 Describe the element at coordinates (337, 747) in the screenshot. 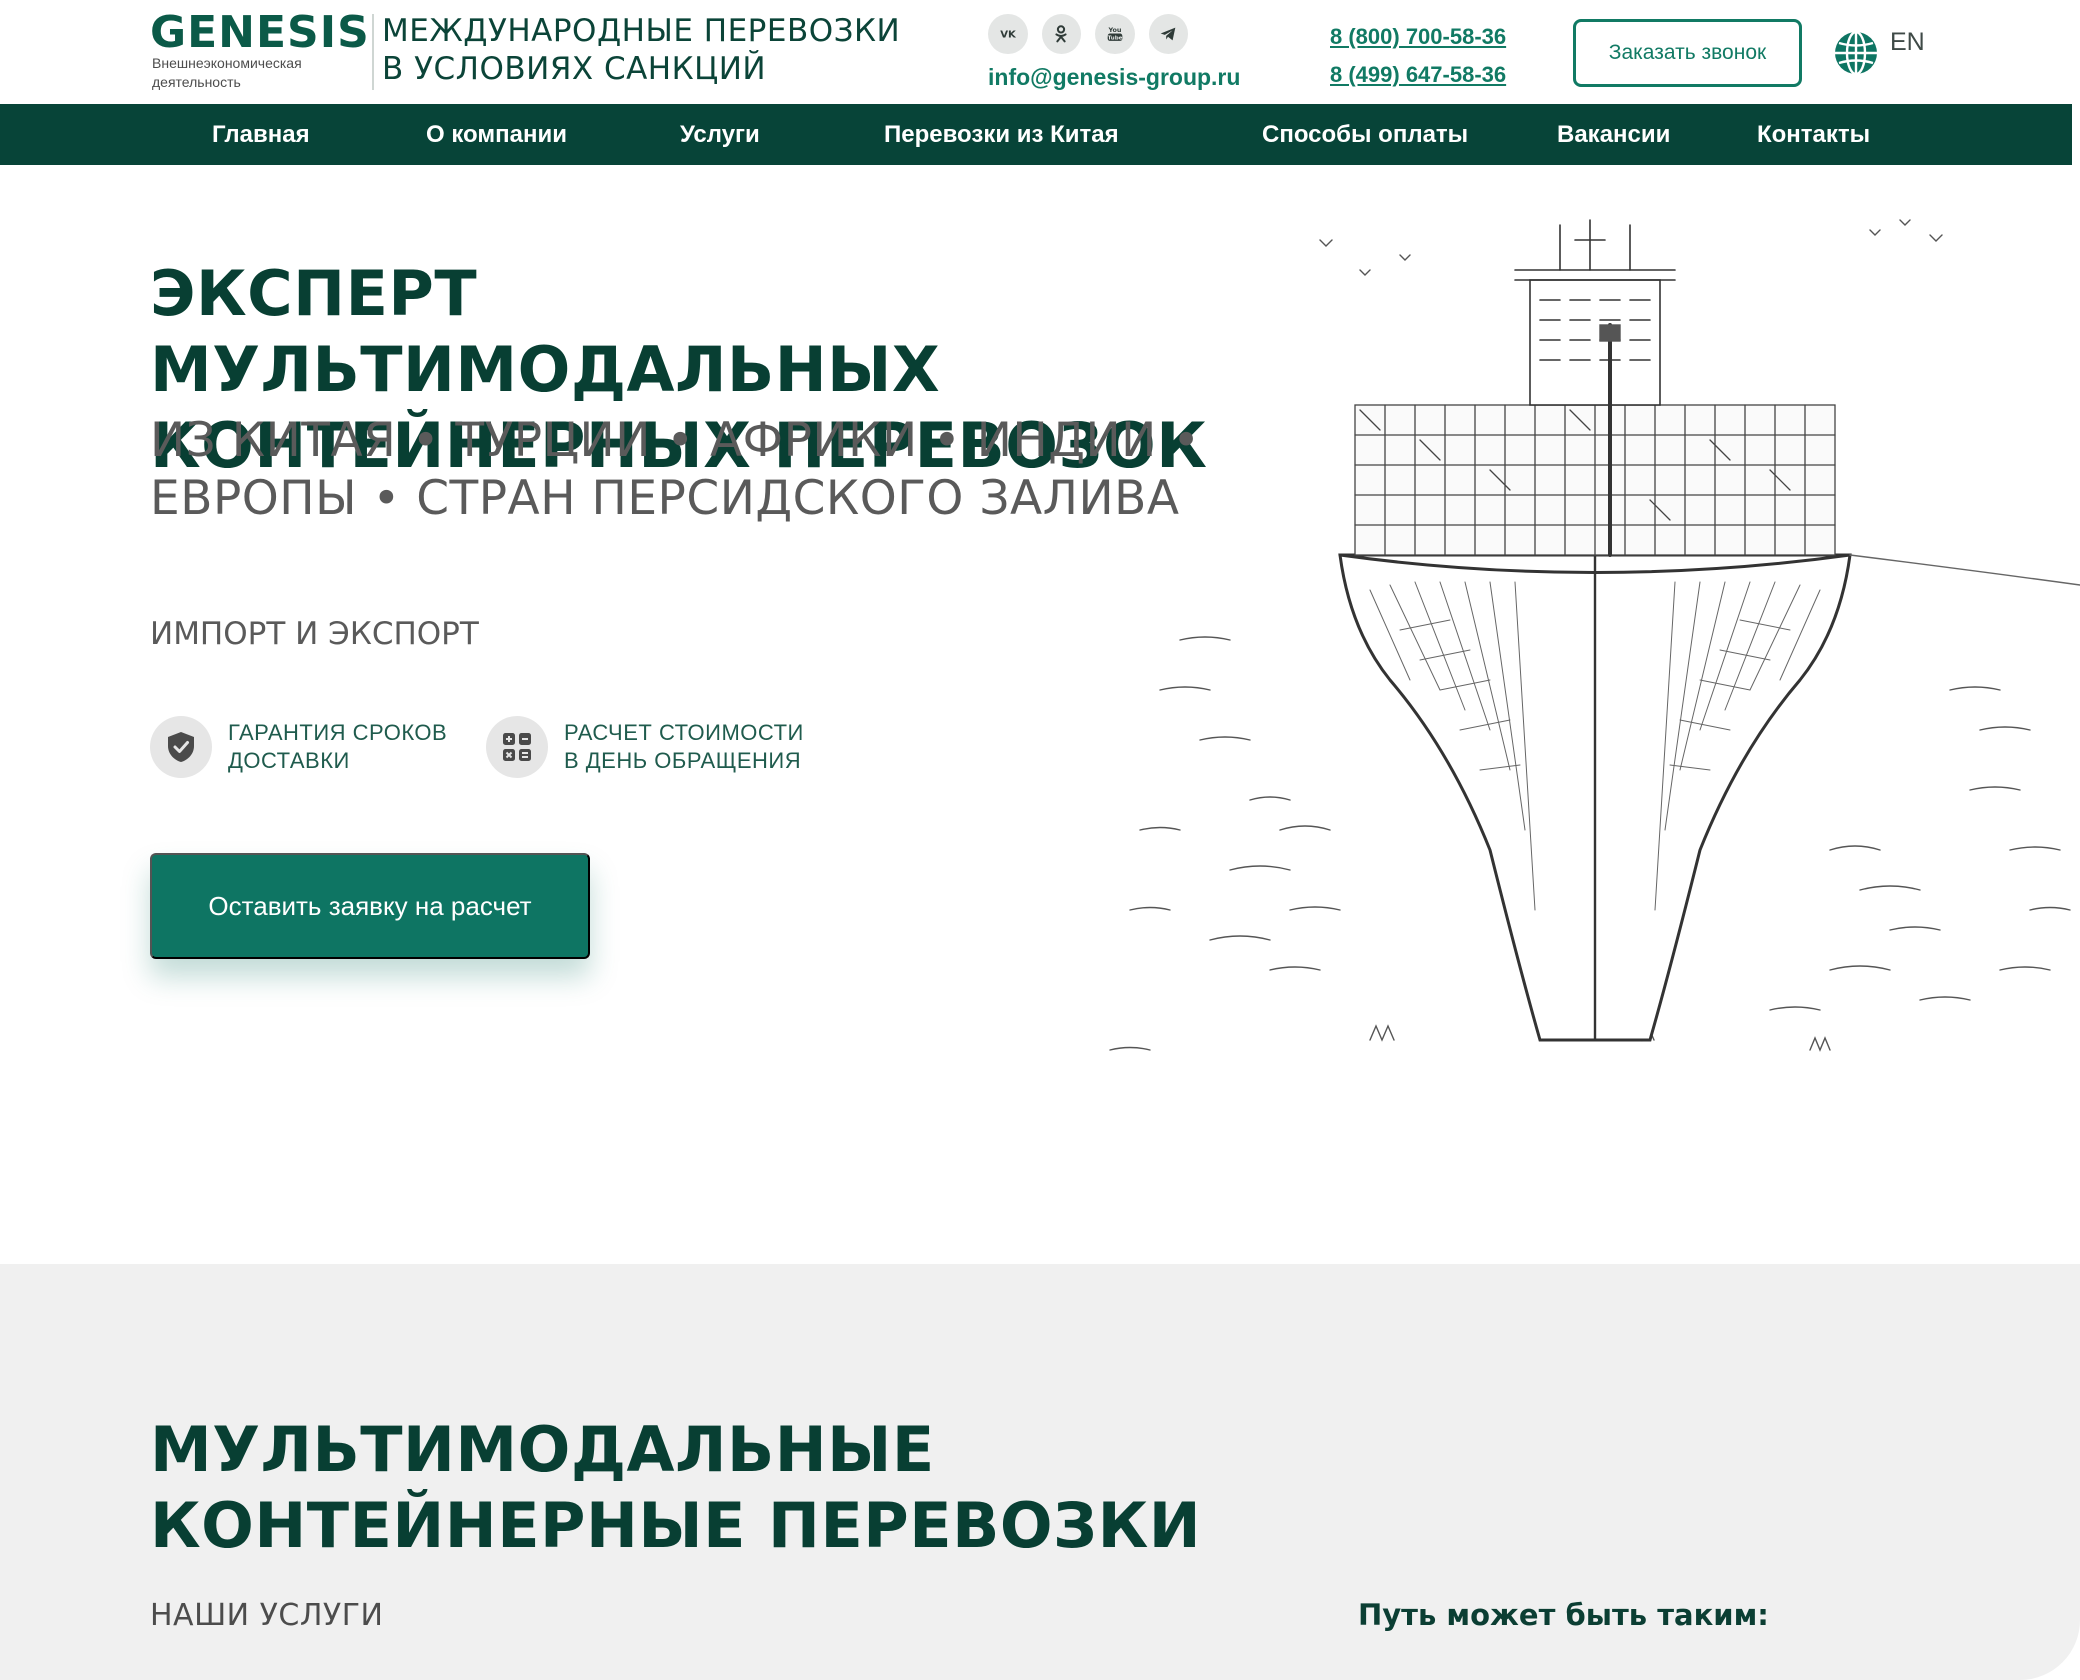

I see `feature-text: ГАРАНТИЯ СРОКОВ ДОСТАВКИ` at that location.